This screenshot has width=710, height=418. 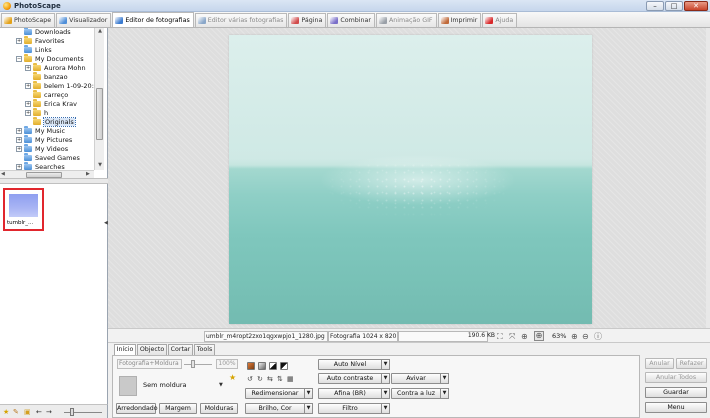 What do you see at coordinates (539, 336) in the screenshot?
I see `zoom-fit-icon: ⊕` at bounding box center [539, 336].